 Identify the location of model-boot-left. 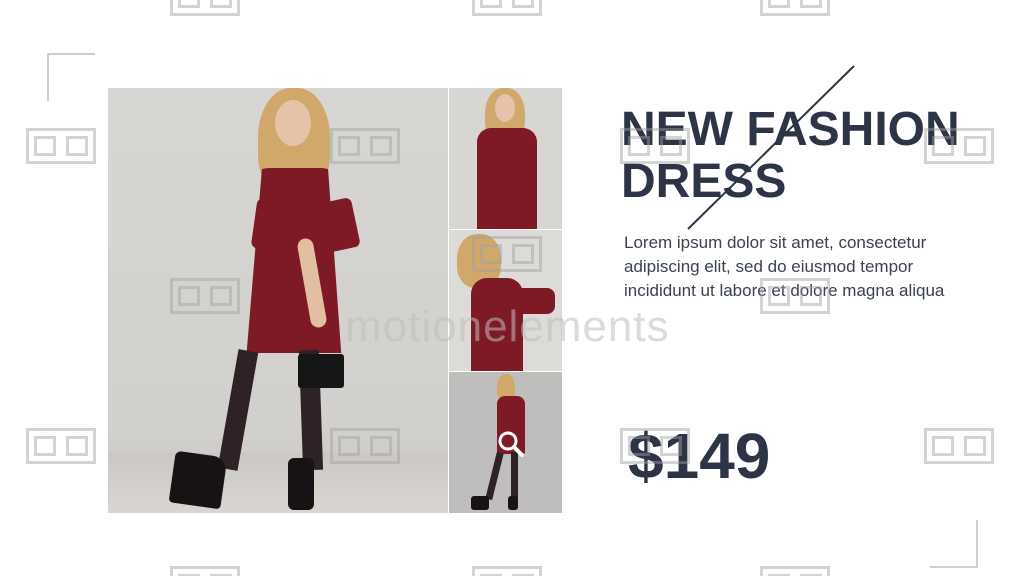
(198, 480).